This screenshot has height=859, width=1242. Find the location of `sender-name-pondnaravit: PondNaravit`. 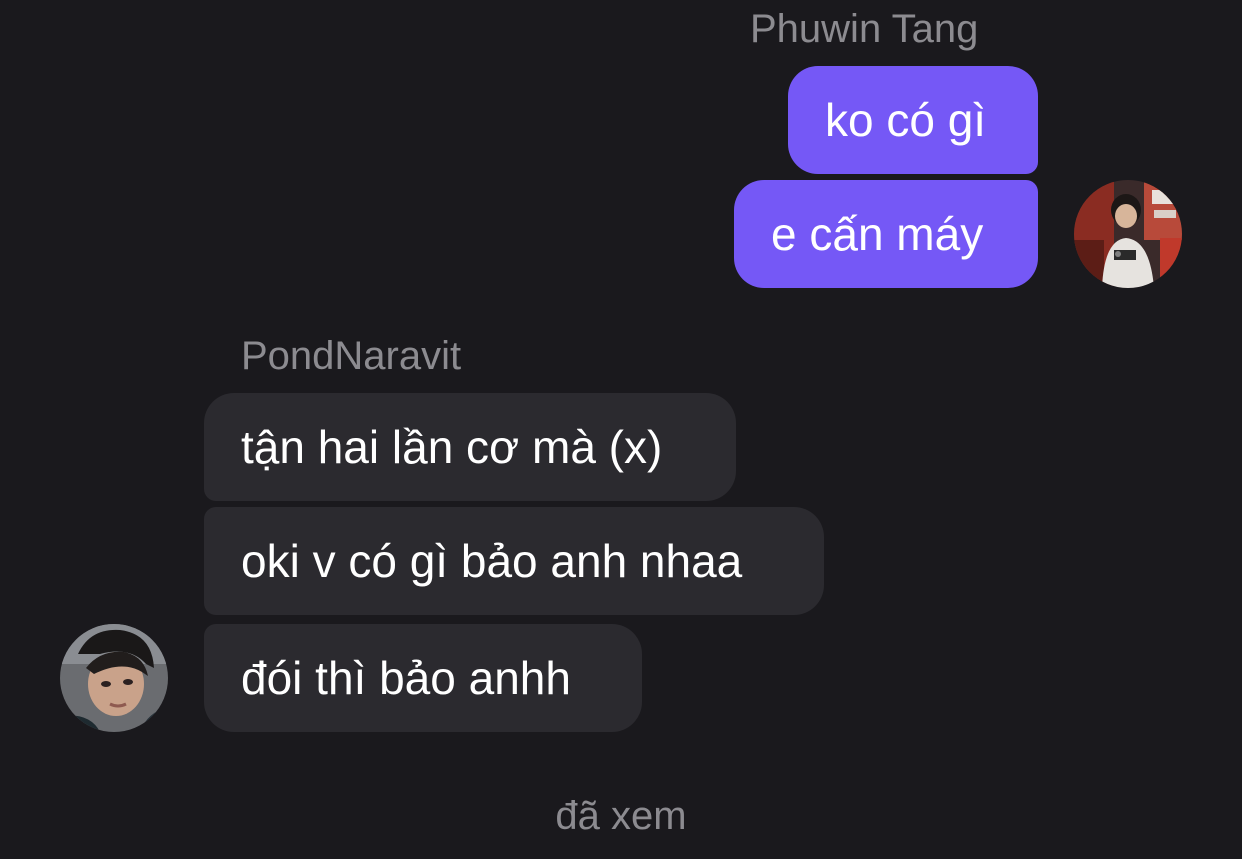

sender-name-pondnaravit: PondNaravit is located at coordinates (351, 356).